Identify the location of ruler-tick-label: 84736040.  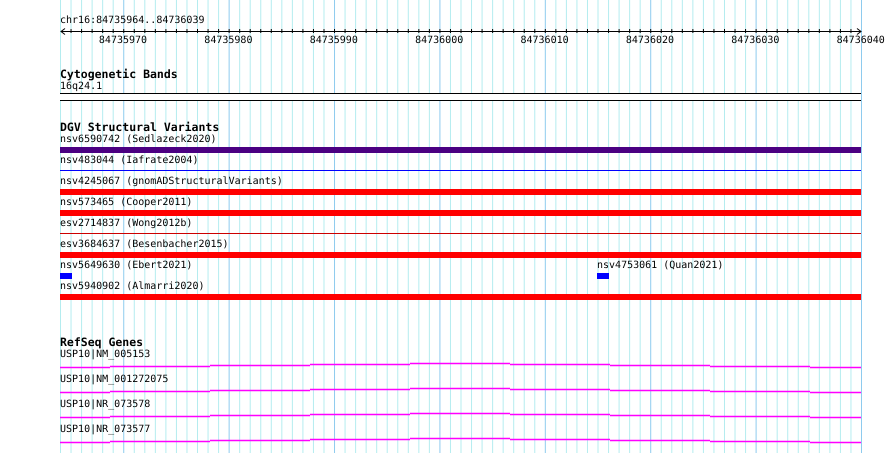
(861, 41).